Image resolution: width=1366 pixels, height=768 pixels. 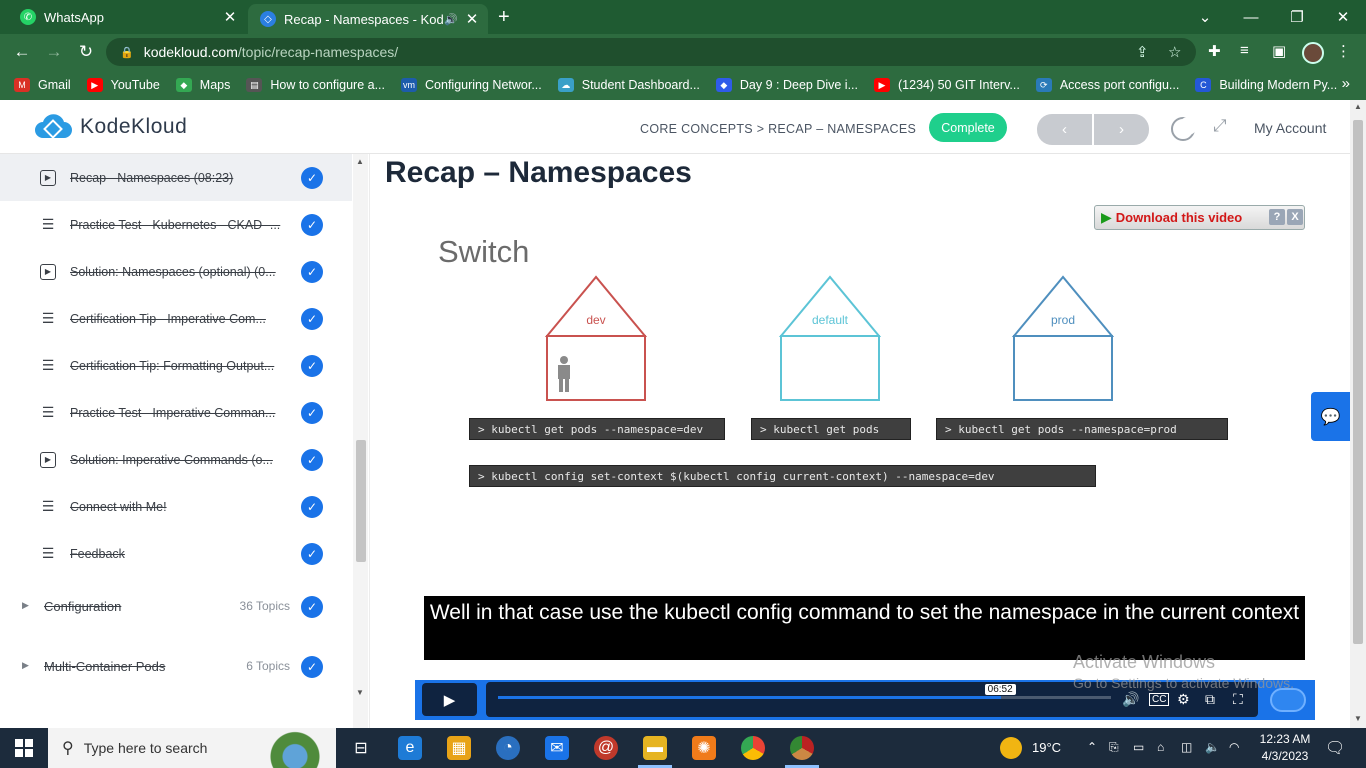 What do you see at coordinates (1203, 85) in the screenshot?
I see `c-icon: C` at bounding box center [1203, 85].